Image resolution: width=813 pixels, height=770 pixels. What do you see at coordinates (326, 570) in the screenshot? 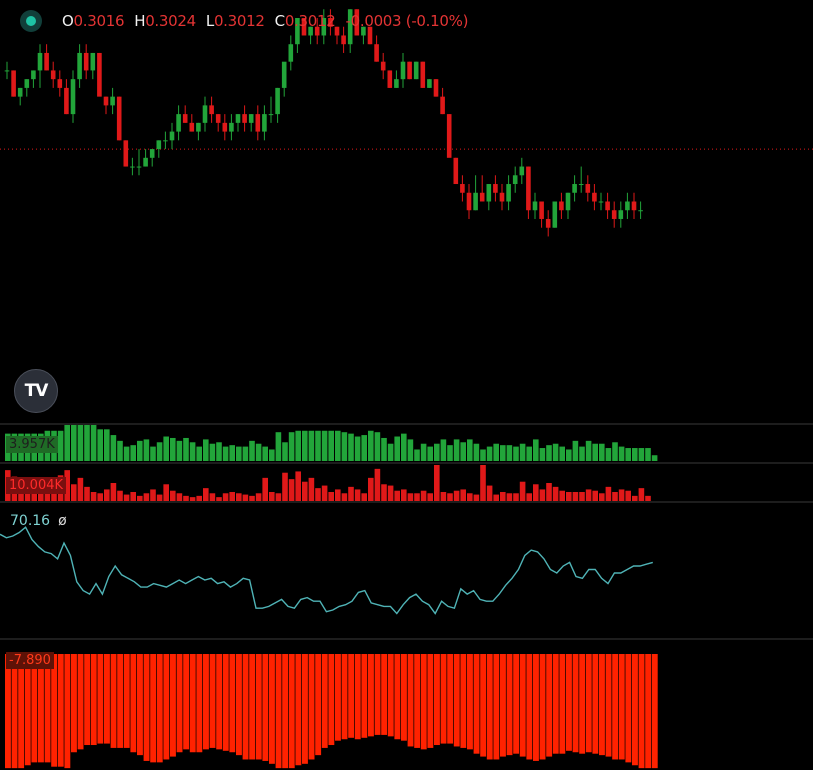
I see `indicator-line` at bounding box center [326, 570].